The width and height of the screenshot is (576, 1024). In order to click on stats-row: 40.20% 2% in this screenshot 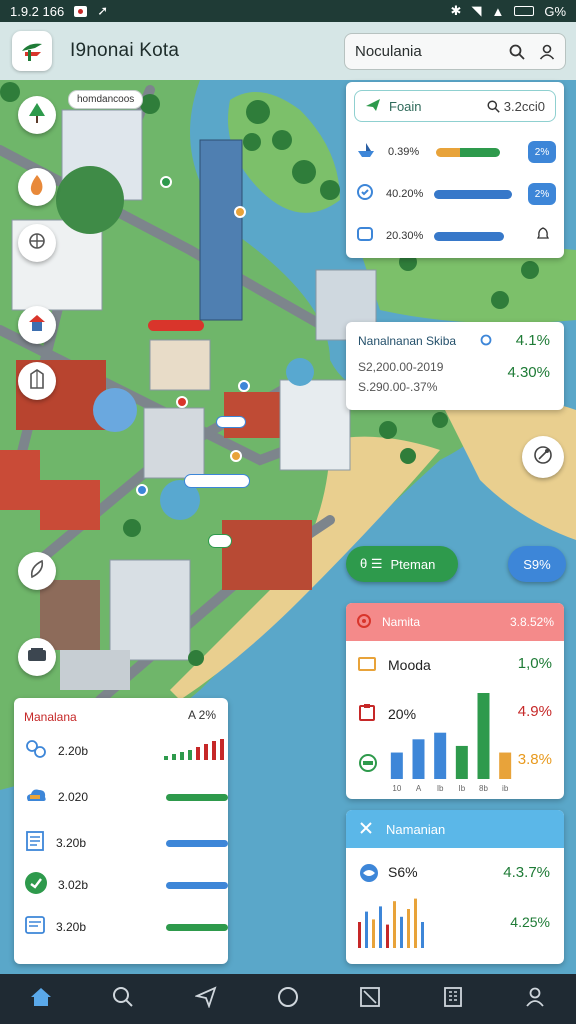, I will do `click(456, 194)`.